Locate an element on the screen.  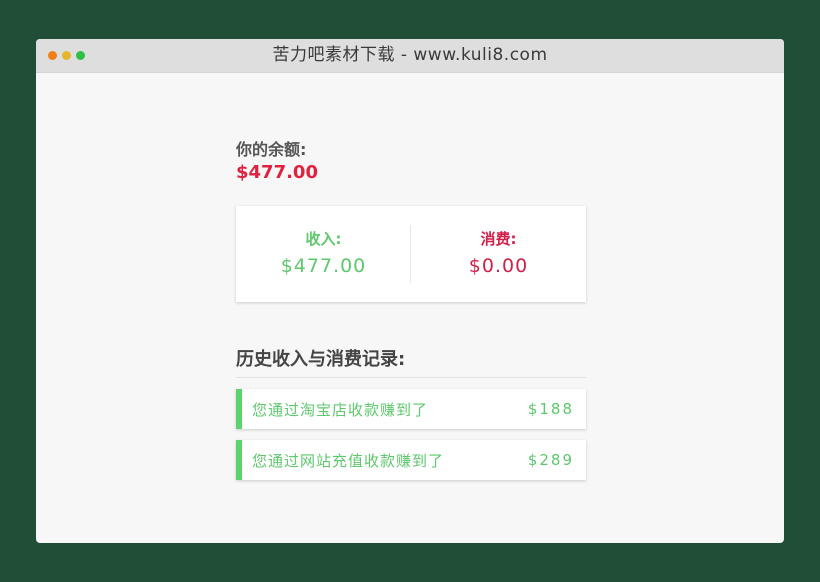
income-value: $477.00 is located at coordinates (323, 266).